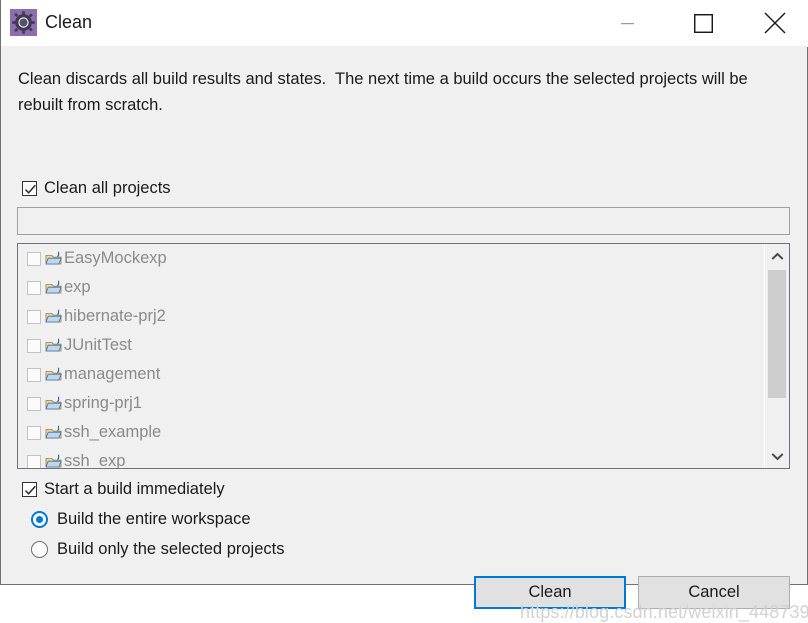  What do you see at coordinates (404, 23) in the screenshot?
I see `title-bar: Clean` at bounding box center [404, 23].